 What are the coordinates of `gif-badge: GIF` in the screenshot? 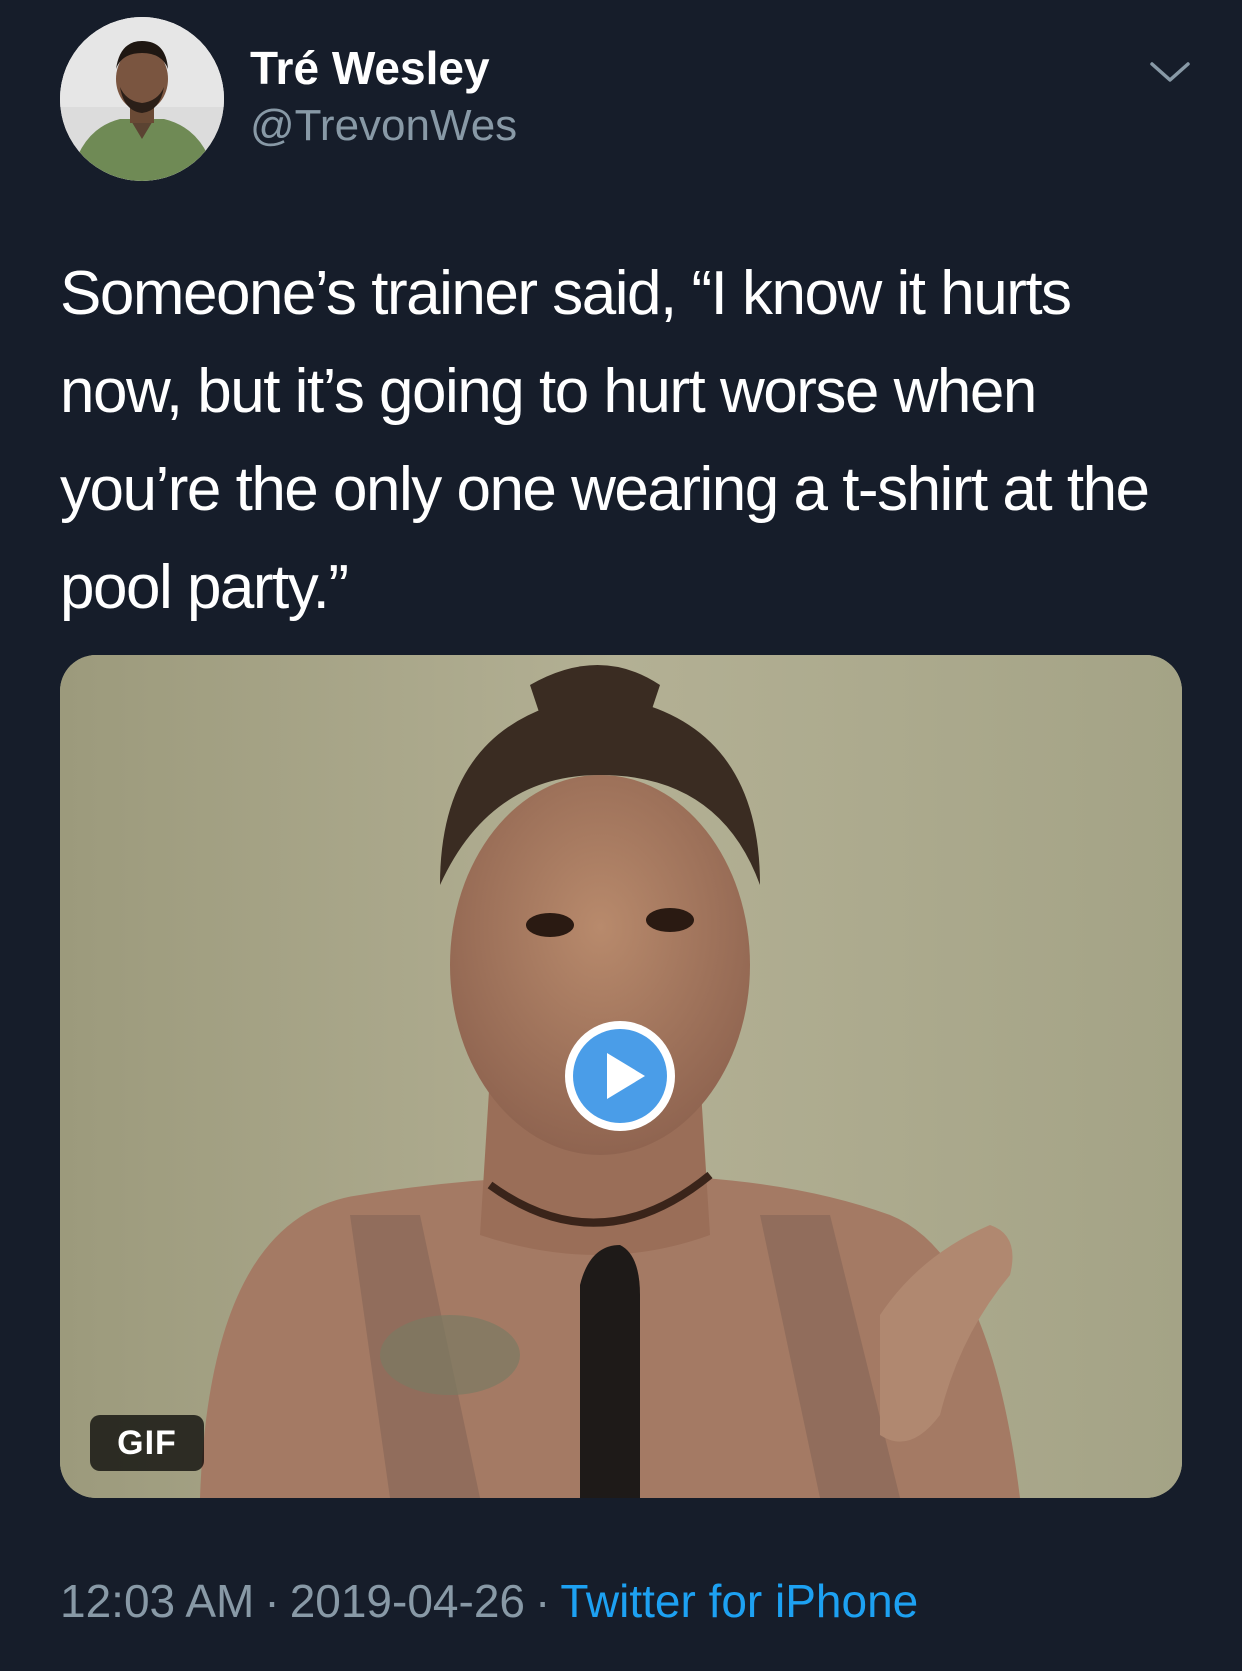 It's located at (147, 1443).